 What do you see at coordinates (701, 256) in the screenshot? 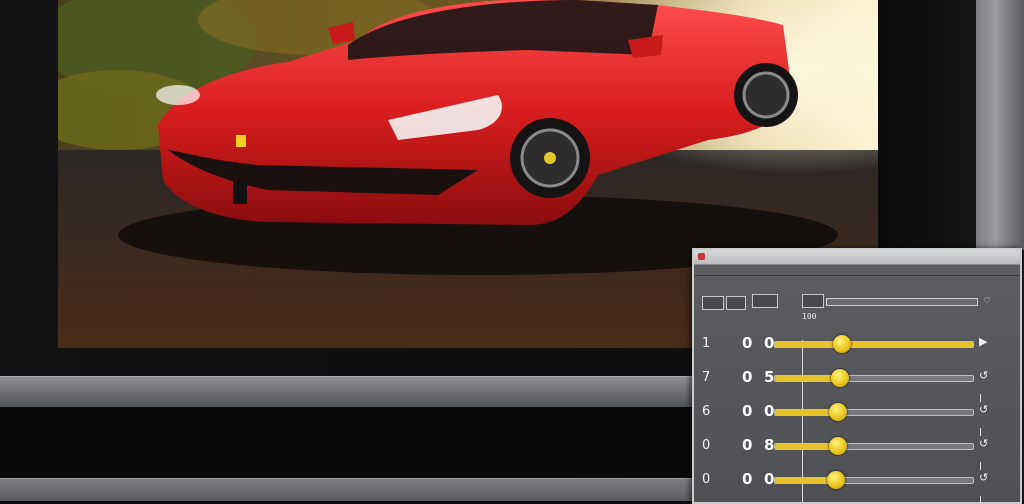
I see `close-icon` at bounding box center [701, 256].